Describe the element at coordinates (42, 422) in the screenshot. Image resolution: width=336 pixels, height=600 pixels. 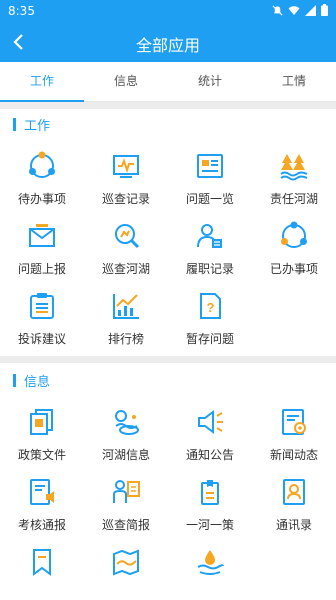
I see `policy-file-icon` at that location.